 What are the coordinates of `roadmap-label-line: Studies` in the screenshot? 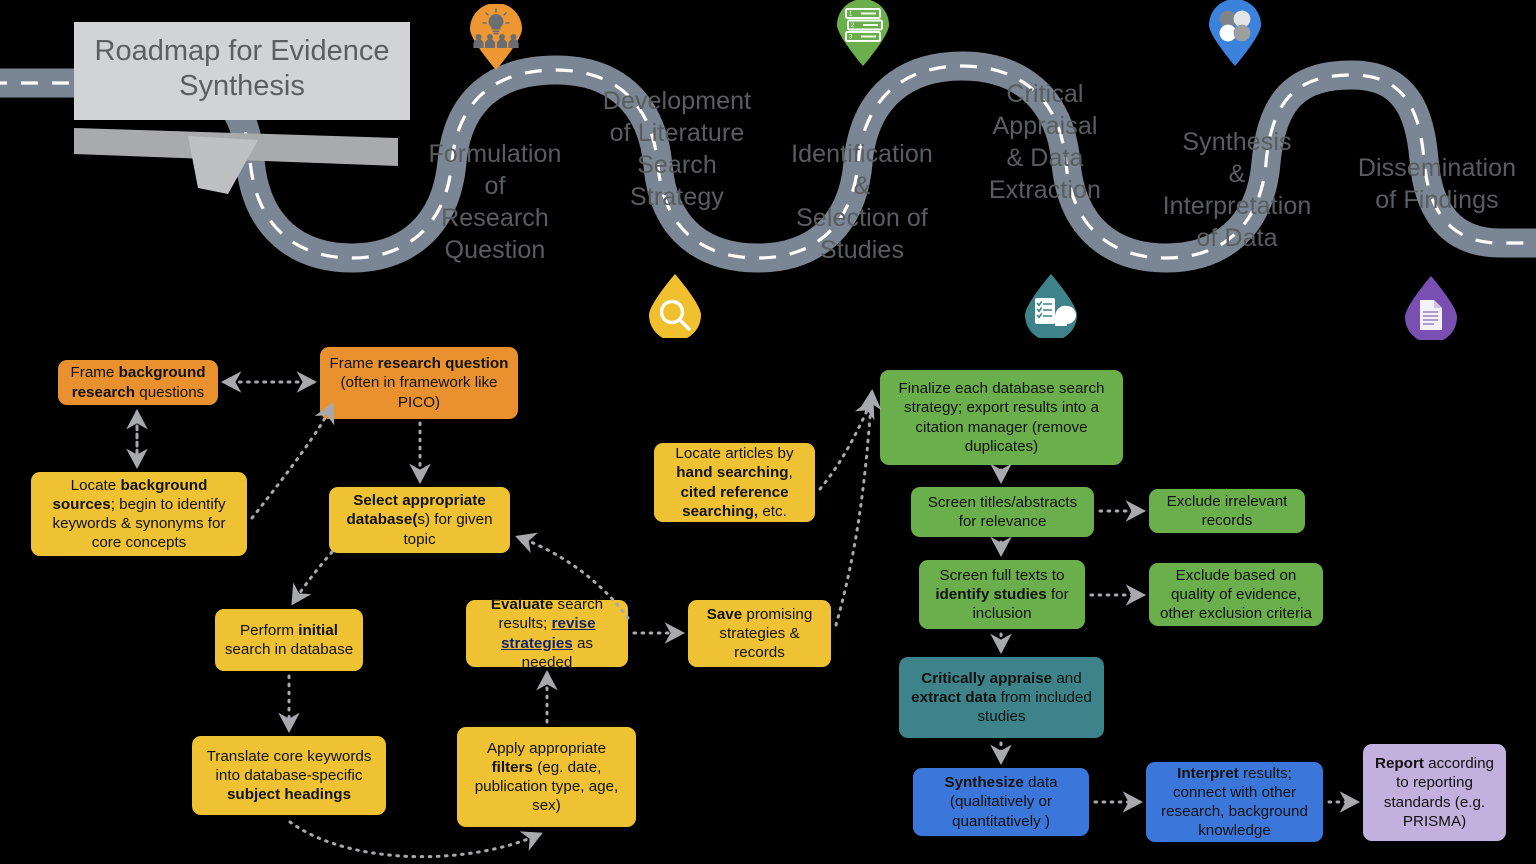 It's located at (862, 250).